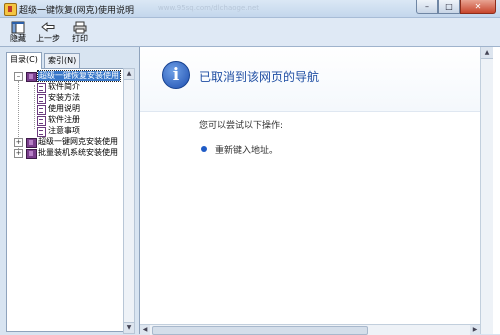 Image resolution: width=500 pixels, height=335 pixels. I want to click on hide-button: 隐藏, so click(18, 32).